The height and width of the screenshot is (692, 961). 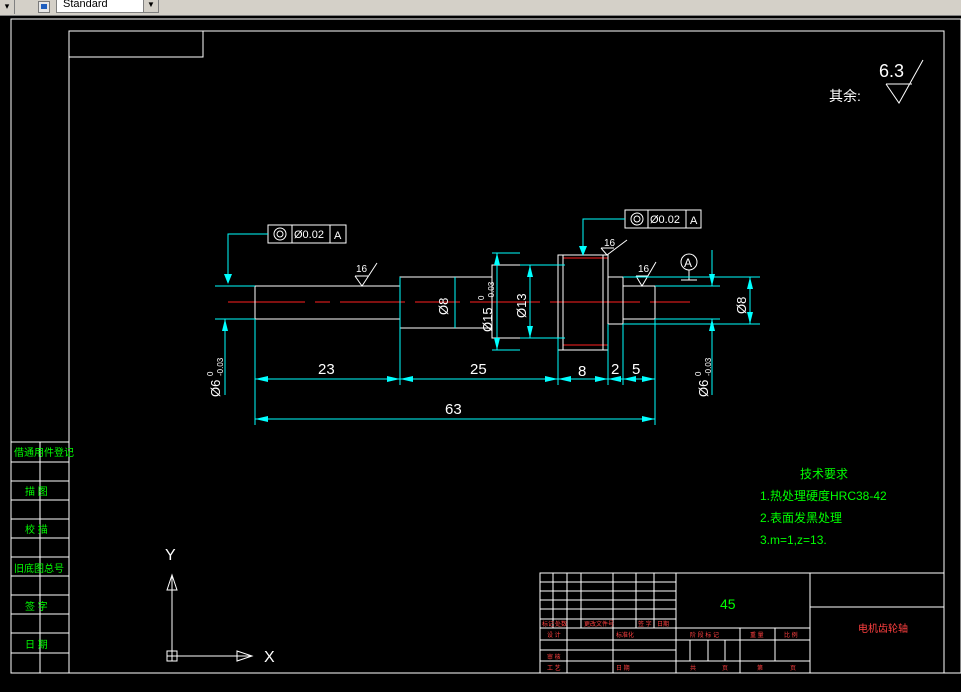 What do you see at coordinates (644, 269) in the screenshot?
I see `roughness-label-right: 16` at bounding box center [644, 269].